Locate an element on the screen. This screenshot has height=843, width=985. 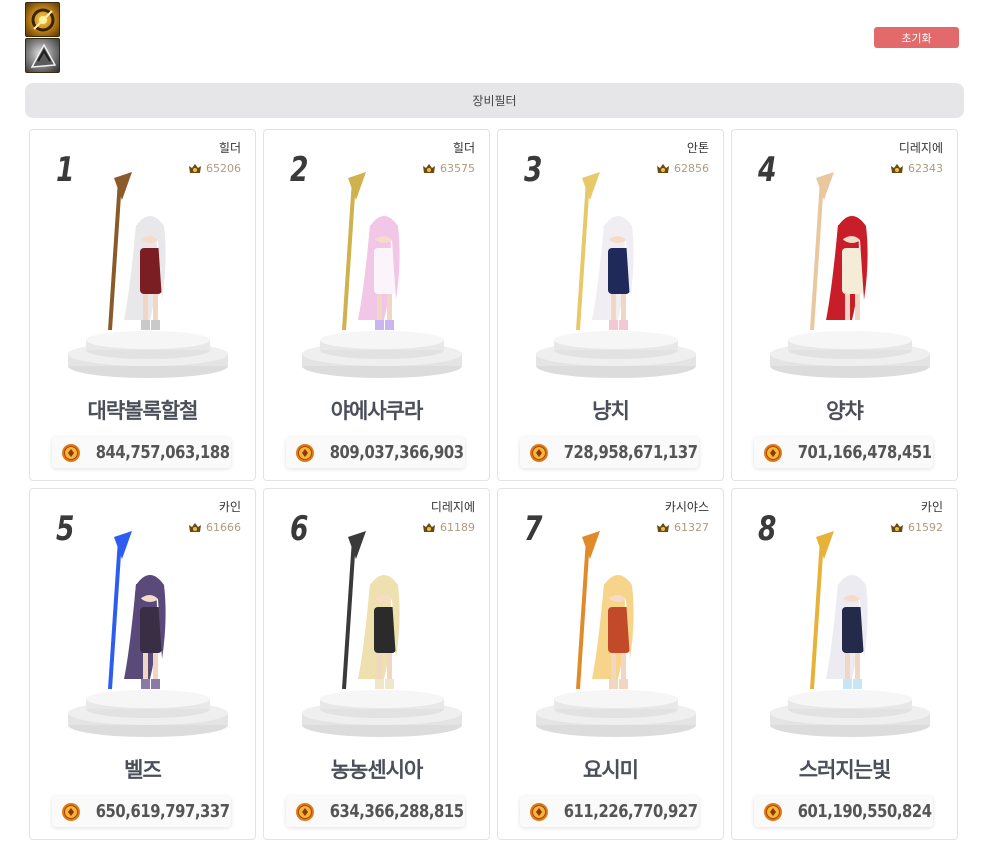
character-name: 야에사쿠라 is located at coordinates (376, 410).